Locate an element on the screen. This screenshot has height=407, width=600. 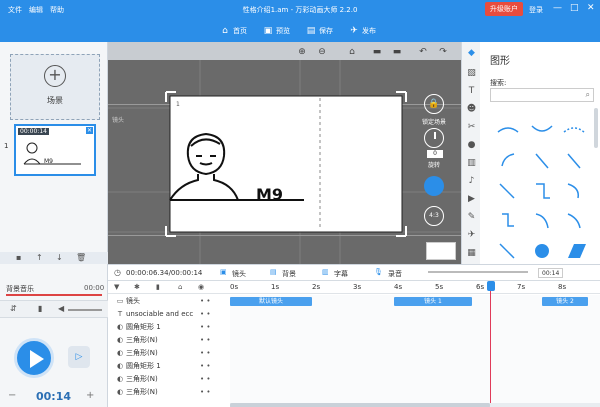
maximize-button: □ is located at coordinates (574, 8).